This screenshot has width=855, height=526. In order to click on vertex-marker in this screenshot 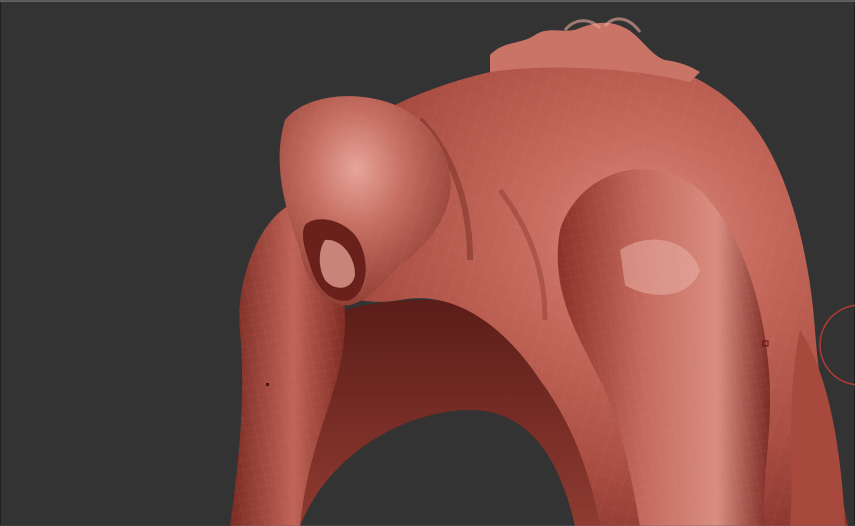, I will do `click(267, 384)`.